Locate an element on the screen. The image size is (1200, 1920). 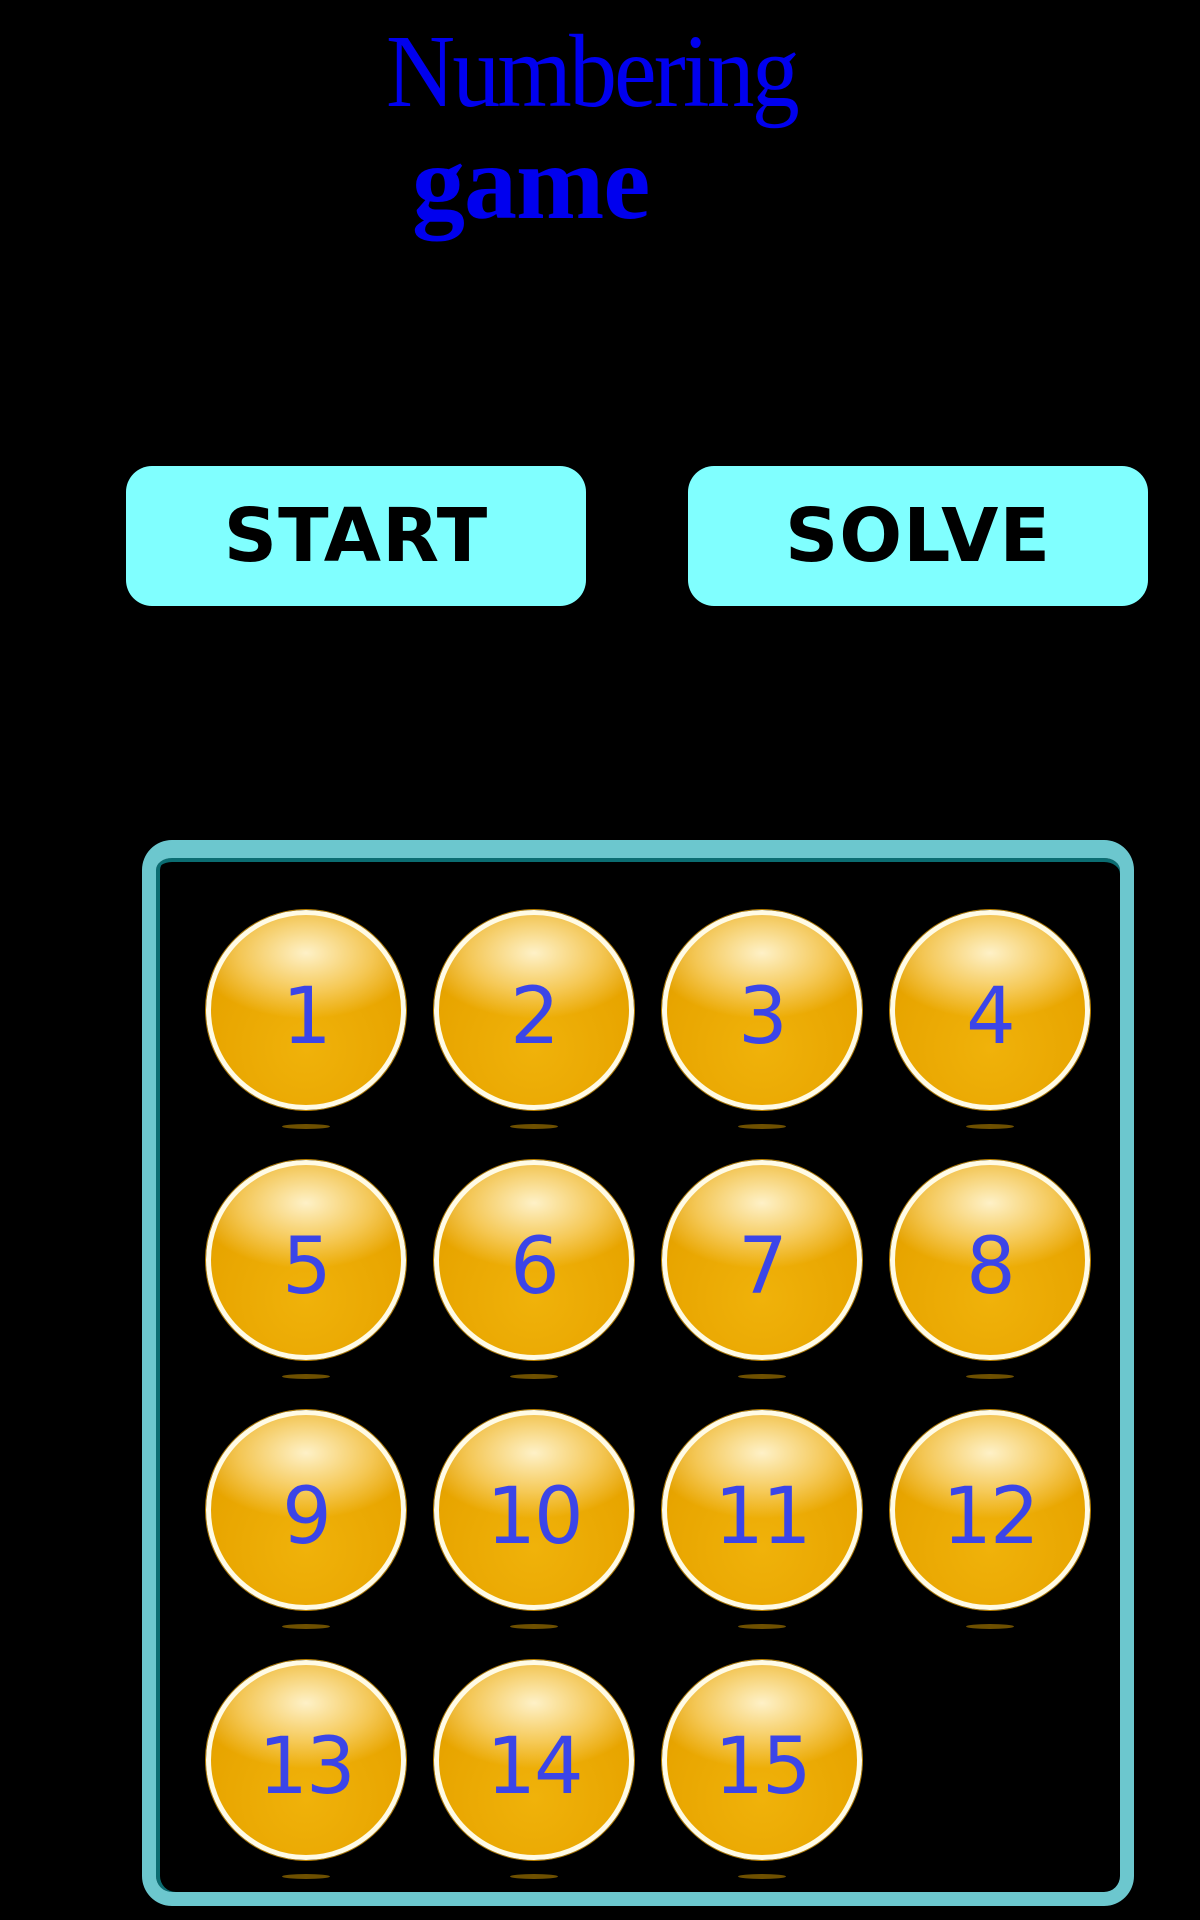
title-line-2: game is located at coordinates (531, 182).